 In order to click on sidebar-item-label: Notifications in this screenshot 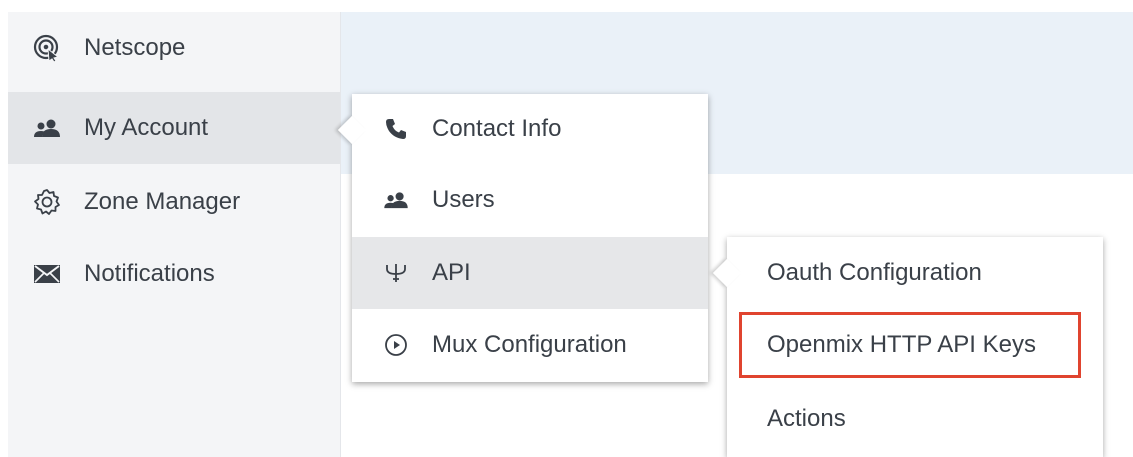, I will do `click(149, 273)`.